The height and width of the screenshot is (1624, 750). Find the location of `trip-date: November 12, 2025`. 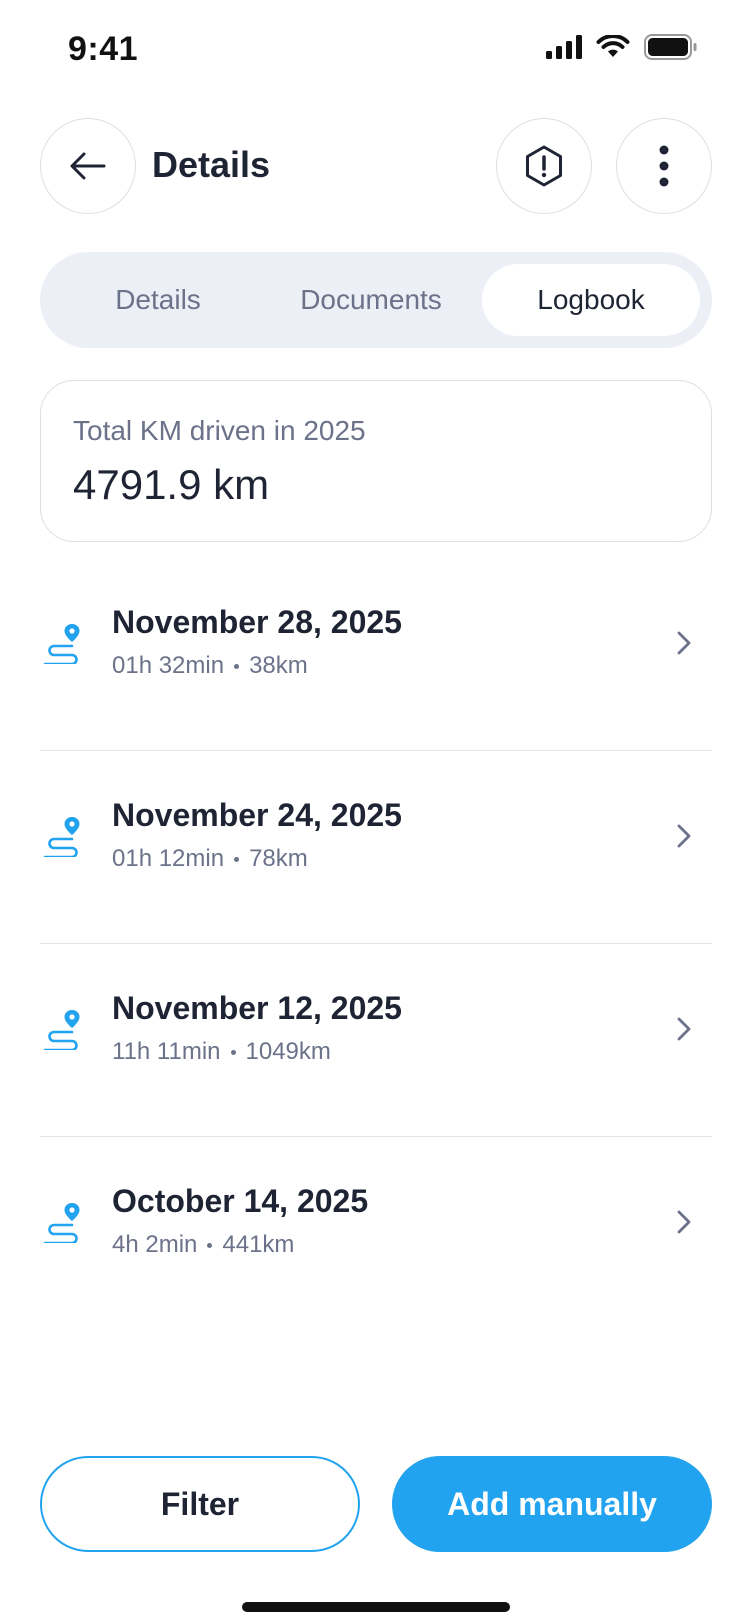

trip-date: November 12, 2025 is located at coordinates (257, 1008).